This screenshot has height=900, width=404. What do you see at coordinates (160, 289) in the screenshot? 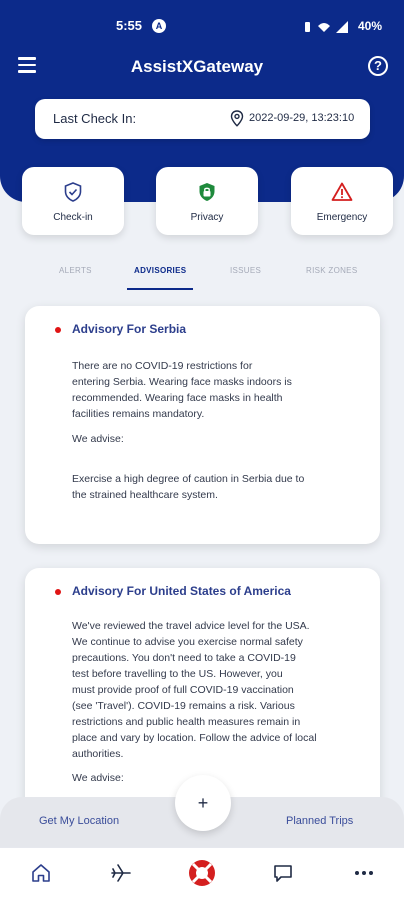
I see `active-tab-indicator` at bounding box center [160, 289].